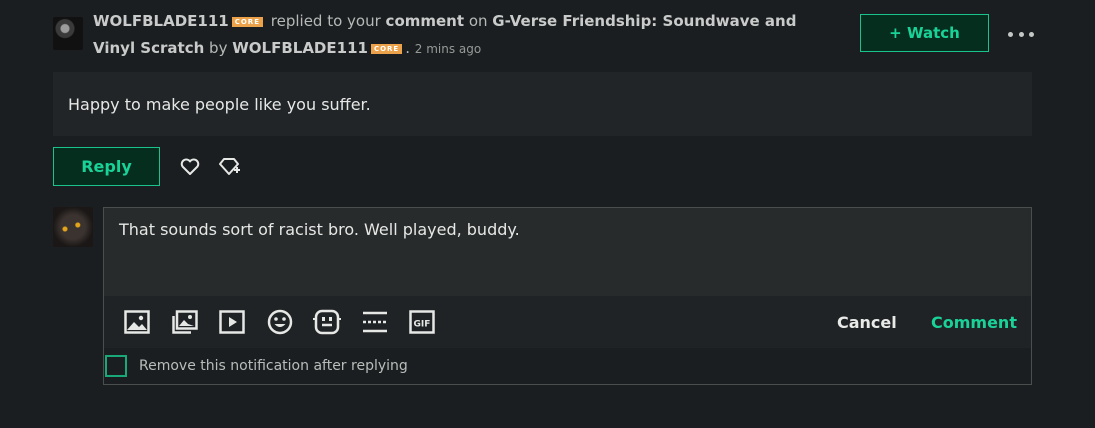 The height and width of the screenshot is (428, 1095). What do you see at coordinates (327, 322) in the screenshot?
I see `emoticon-icon` at bounding box center [327, 322].